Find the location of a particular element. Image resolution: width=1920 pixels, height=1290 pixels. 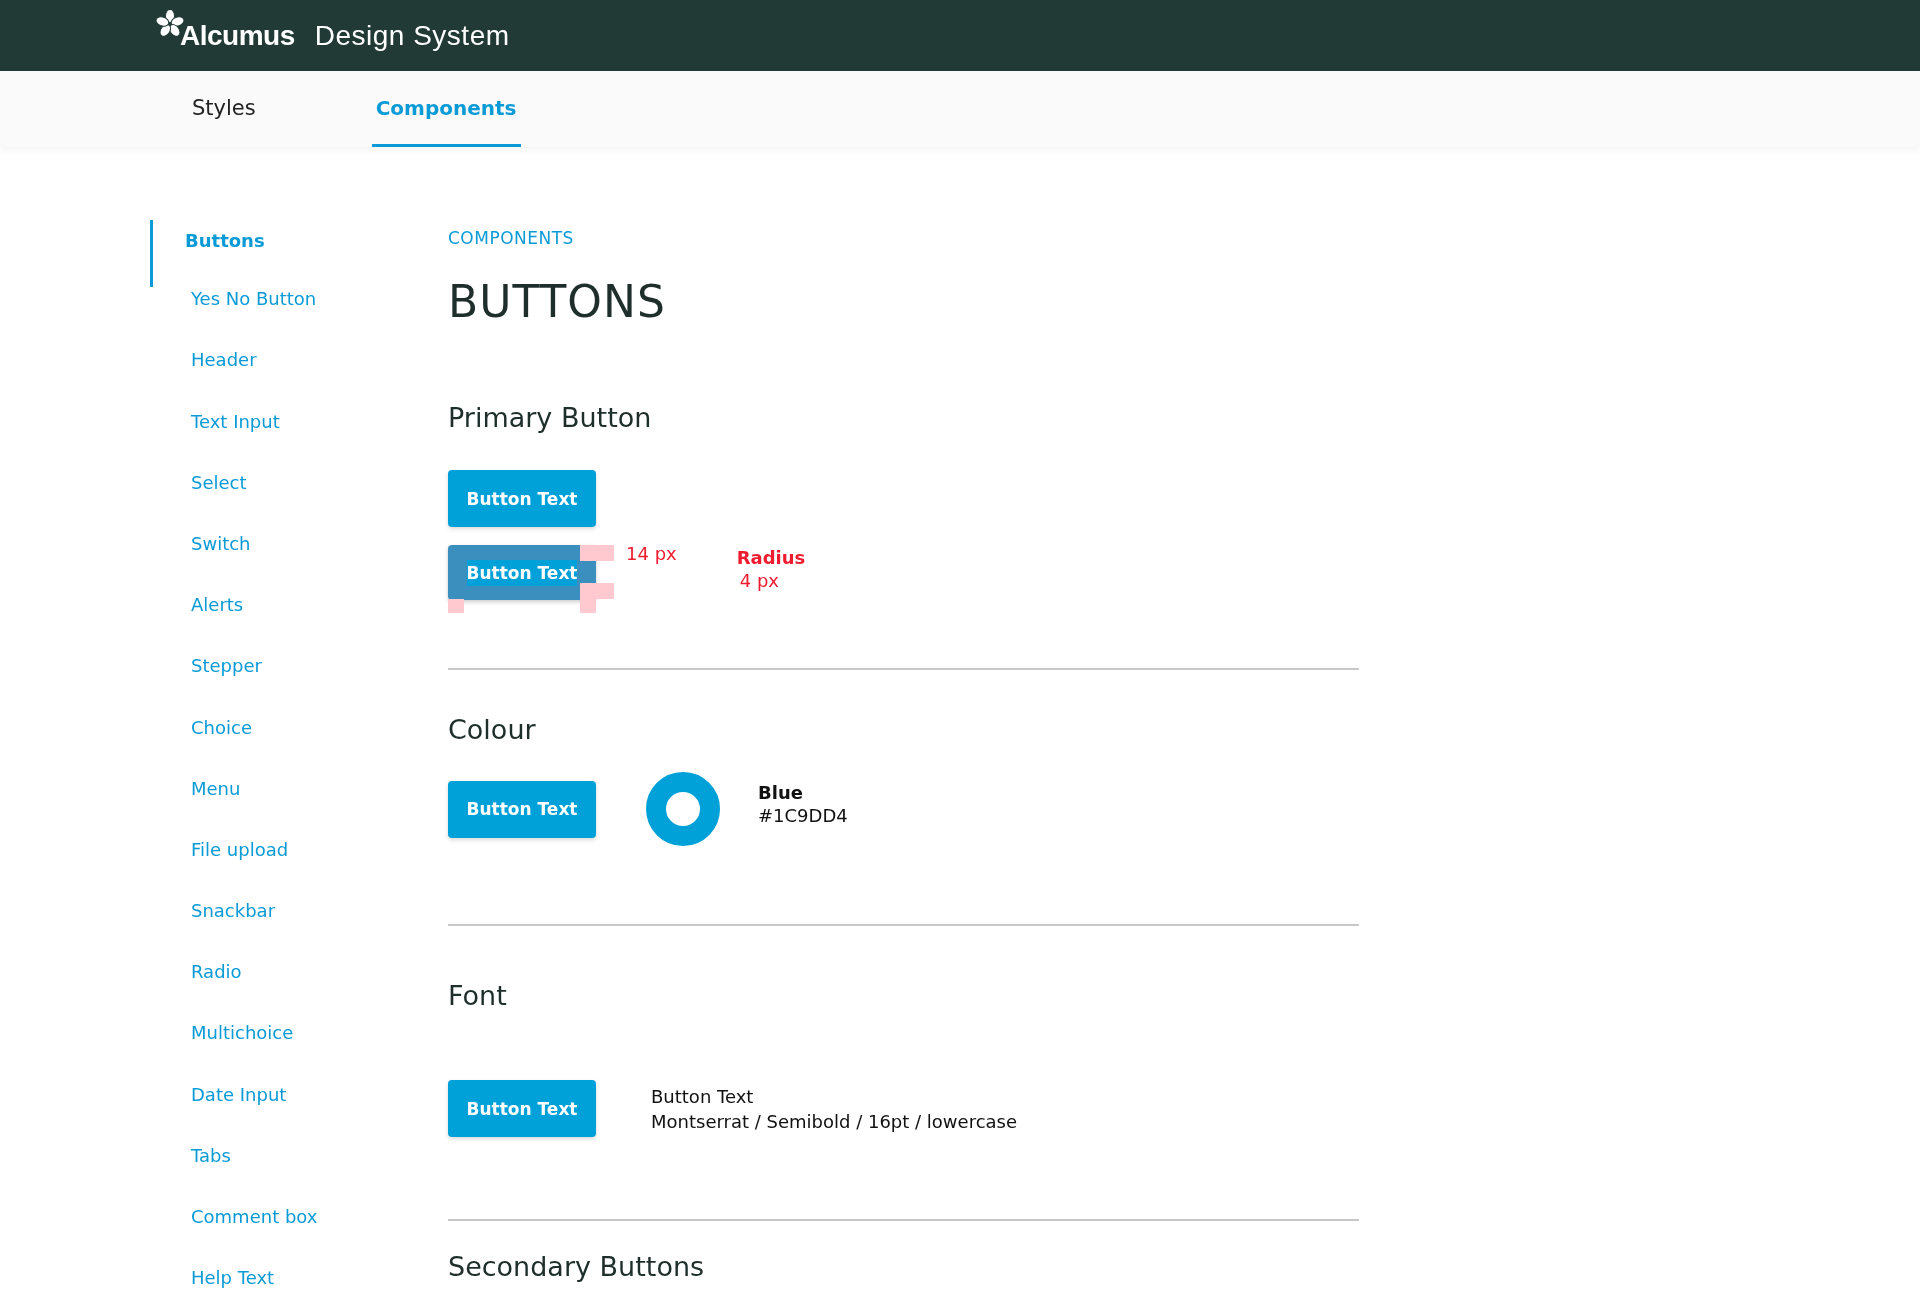

sidebar-item: Tabs is located at coordinates (299, 1174).